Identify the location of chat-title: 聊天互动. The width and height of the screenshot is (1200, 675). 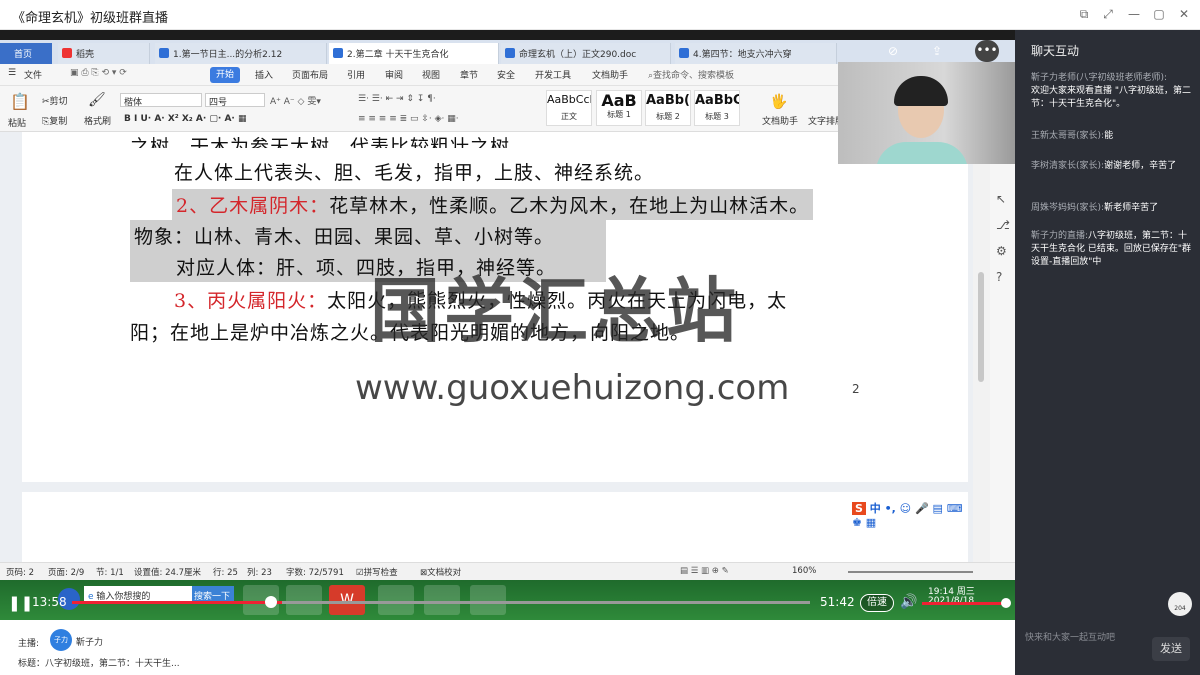
(1055, 51).